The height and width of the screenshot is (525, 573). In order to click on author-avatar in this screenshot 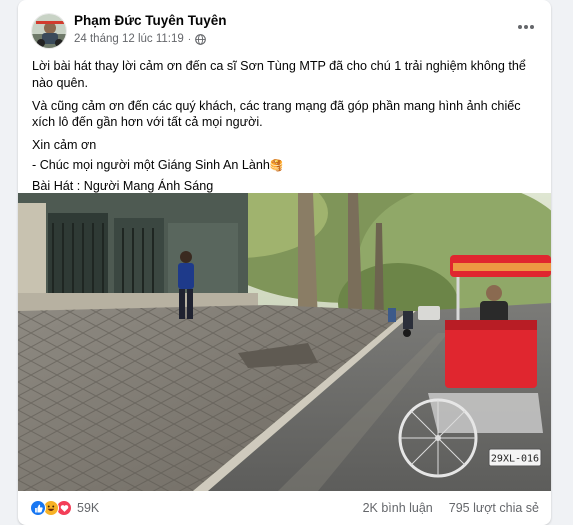, I will do `click(49, 31)`.